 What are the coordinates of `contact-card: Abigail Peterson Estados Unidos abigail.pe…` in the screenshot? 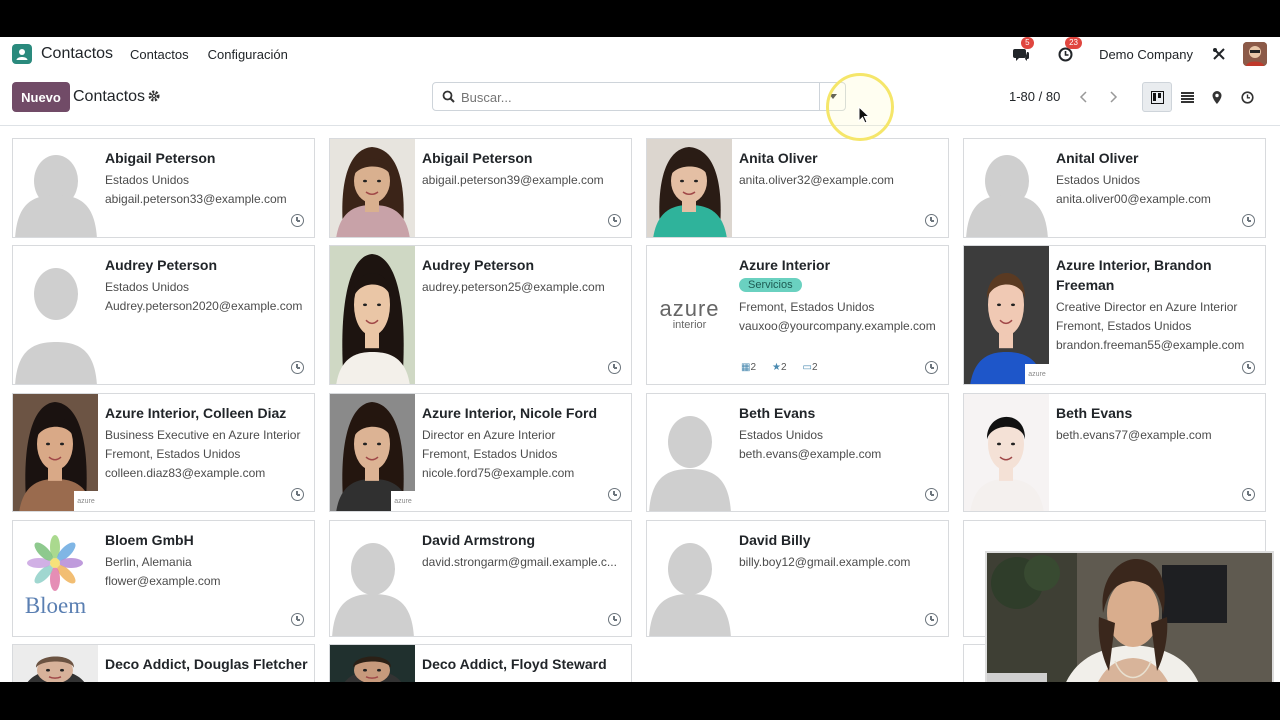 It's located at (163, 188).